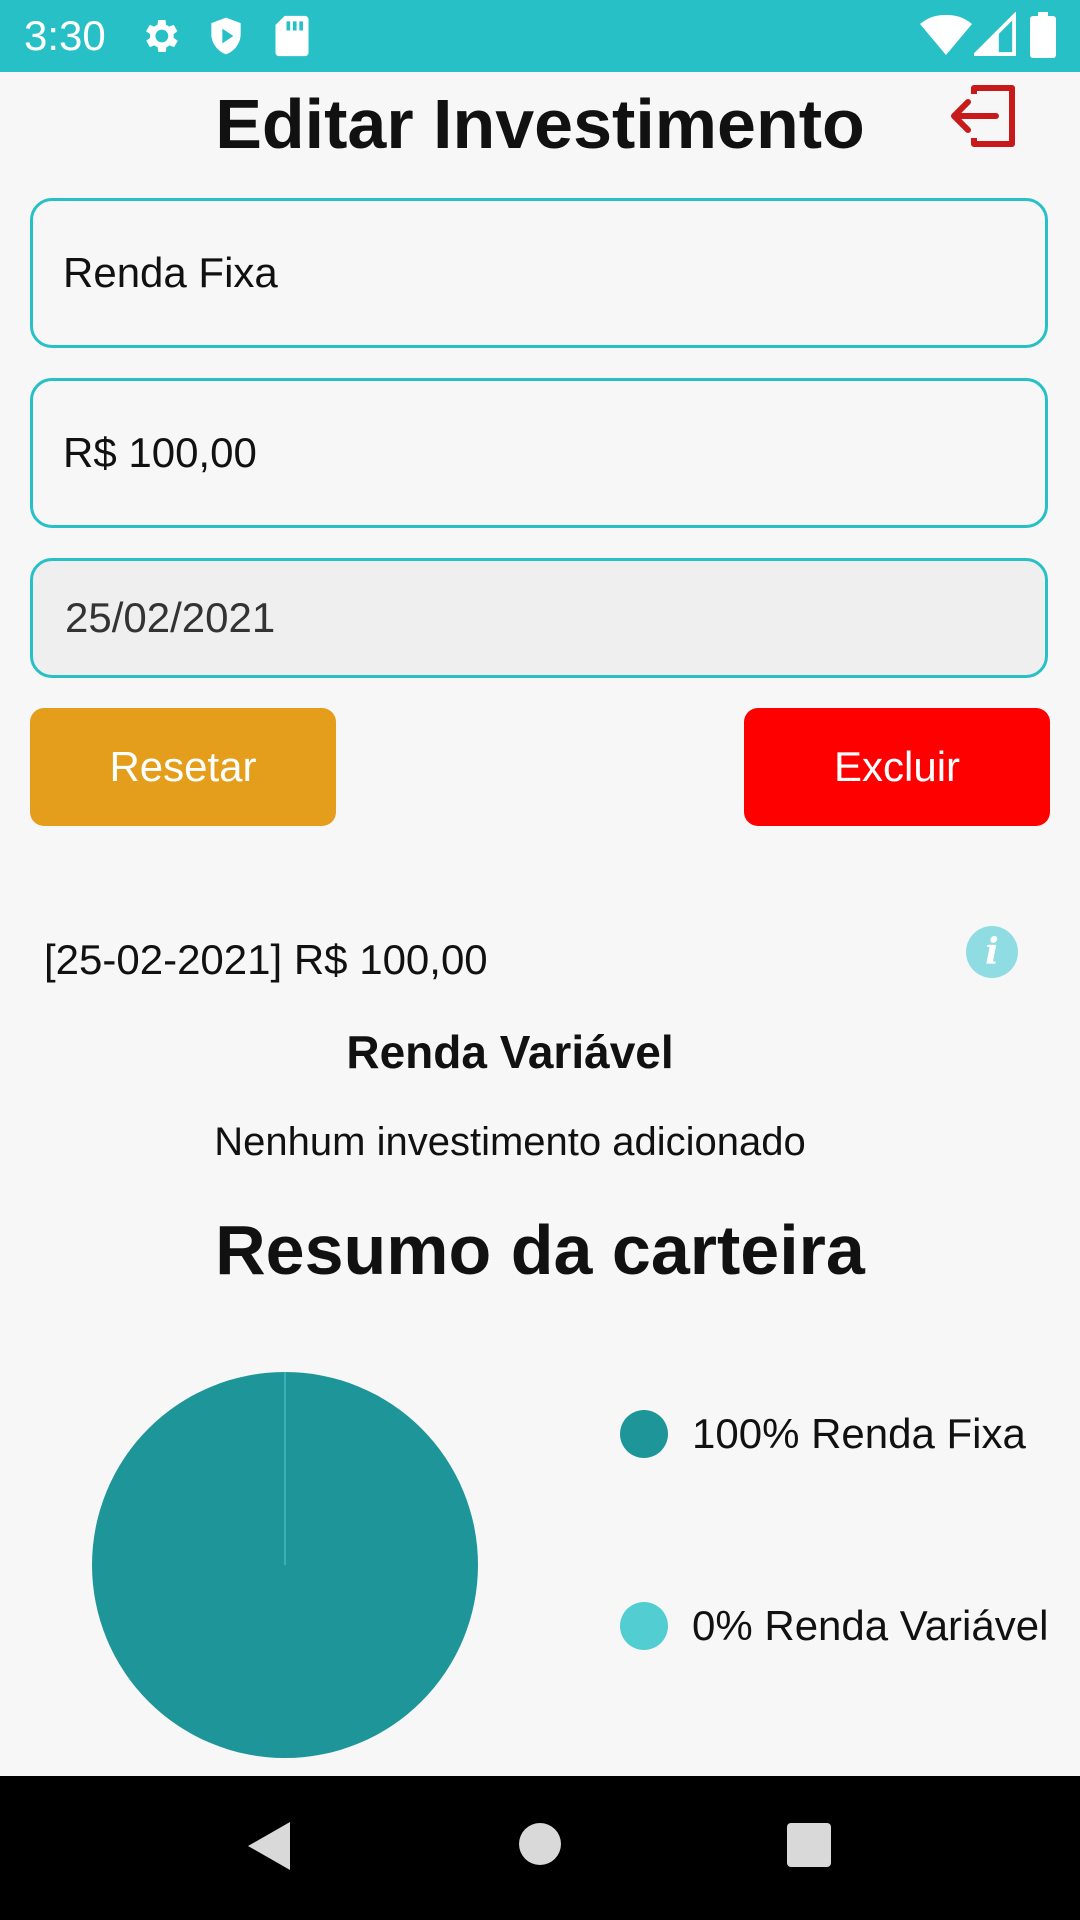  I want to click on legend-label: 0% Renda Variável, so click(870, 1625).